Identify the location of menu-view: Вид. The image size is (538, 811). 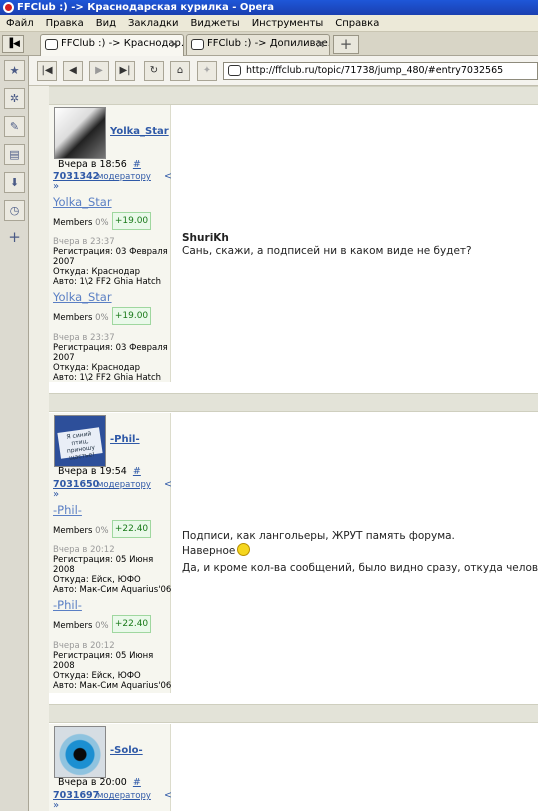
(106, 23).